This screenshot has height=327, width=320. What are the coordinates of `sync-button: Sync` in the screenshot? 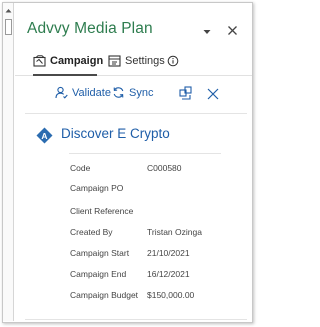 It's located at (132, 92).